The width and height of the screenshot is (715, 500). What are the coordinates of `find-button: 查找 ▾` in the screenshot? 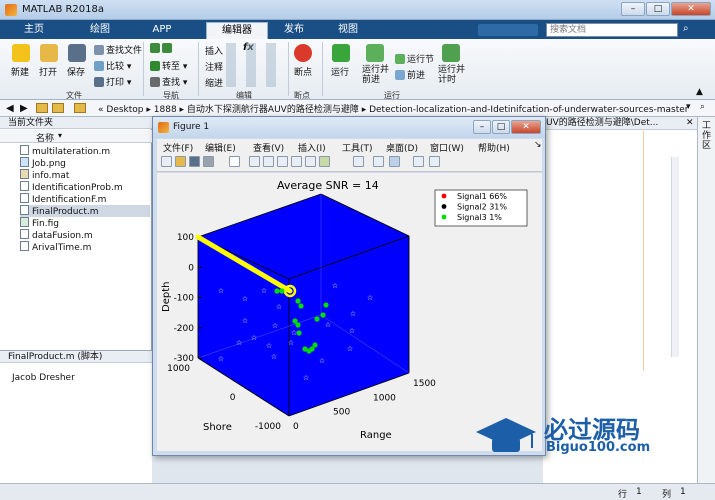 It's located at (168, 81).